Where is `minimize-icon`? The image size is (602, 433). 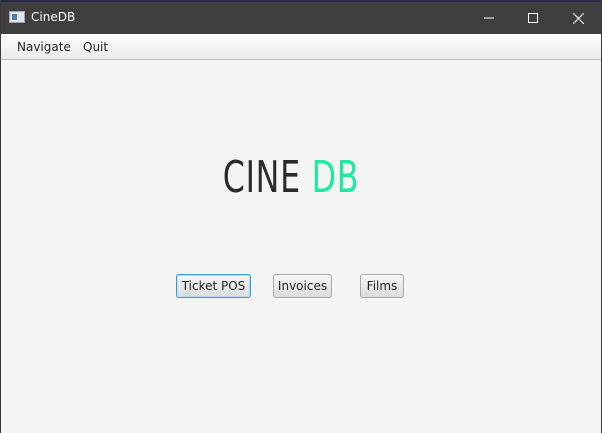
minimize-icon is located at coordinates (489, 18).